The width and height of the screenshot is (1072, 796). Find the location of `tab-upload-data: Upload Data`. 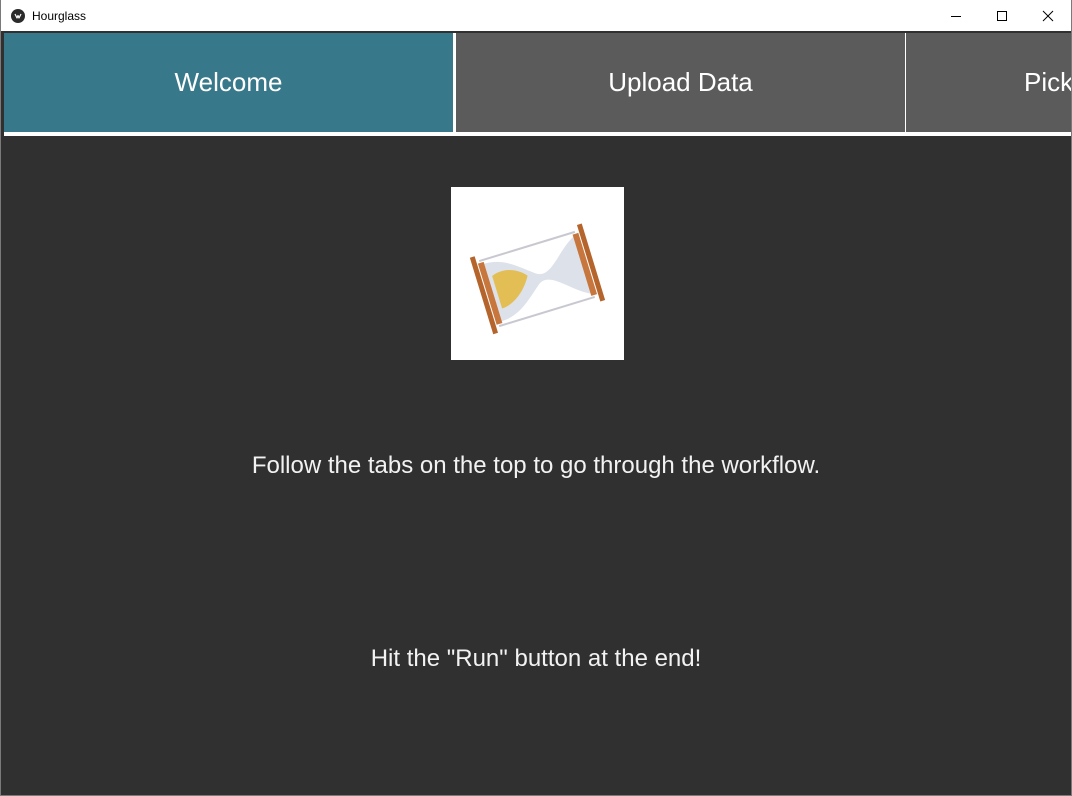

tab-upload-data: Upload Data is located at coordinates (680, 82).